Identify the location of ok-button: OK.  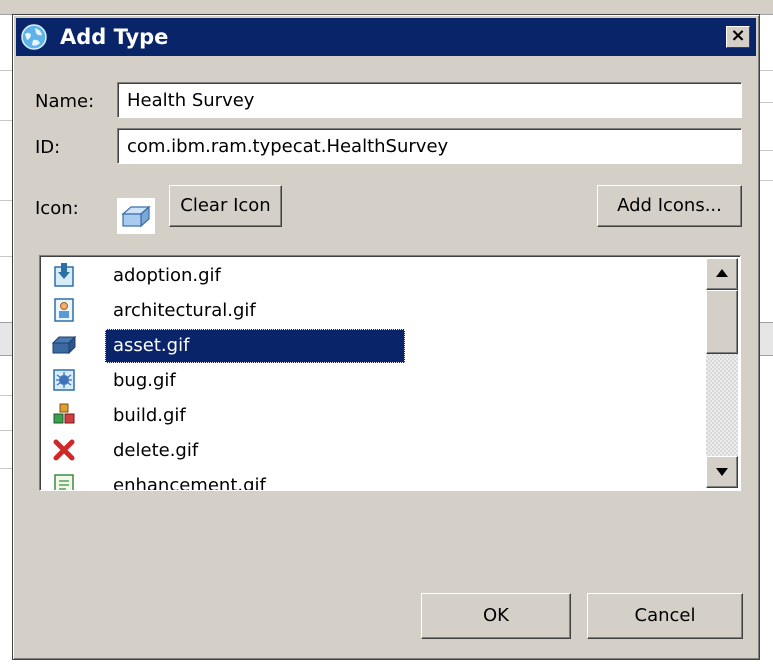
(496, 616).